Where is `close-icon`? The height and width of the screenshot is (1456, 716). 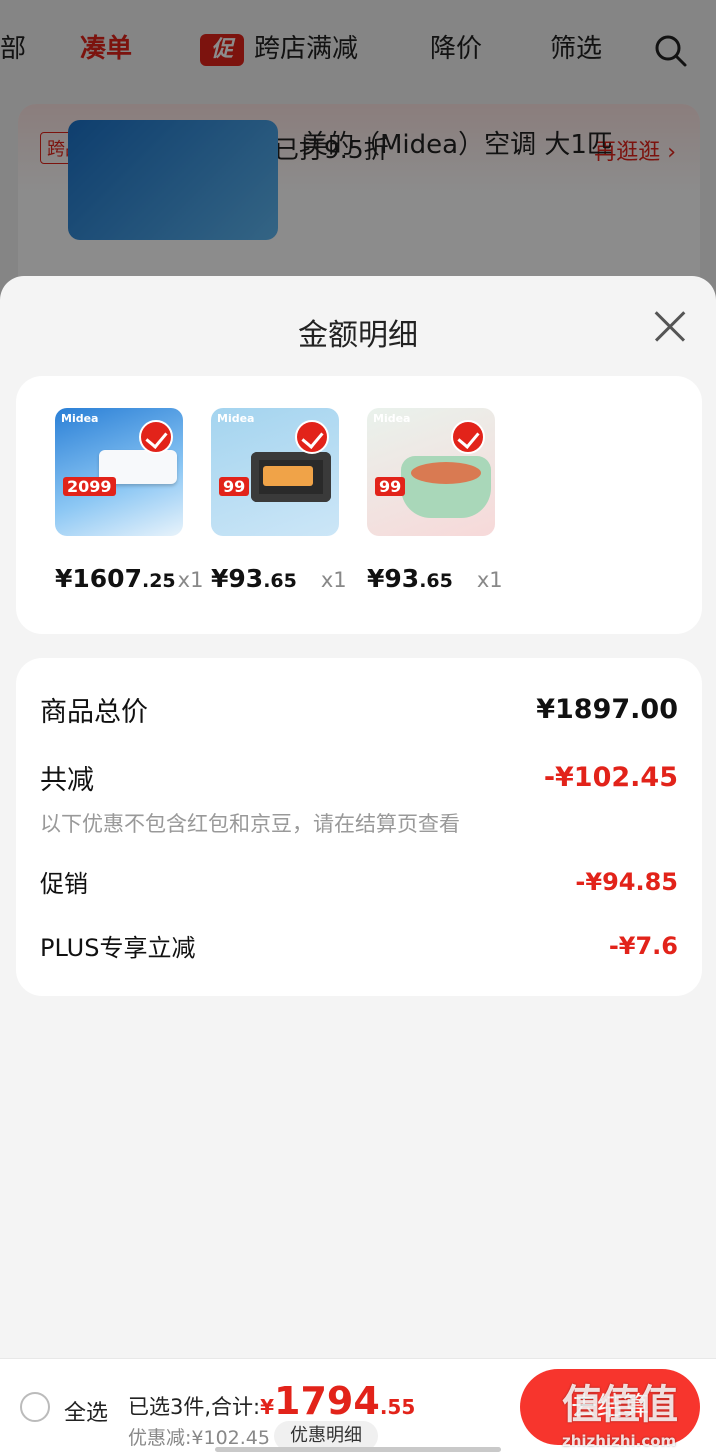 close-icon is located at coordinates (670, 326).